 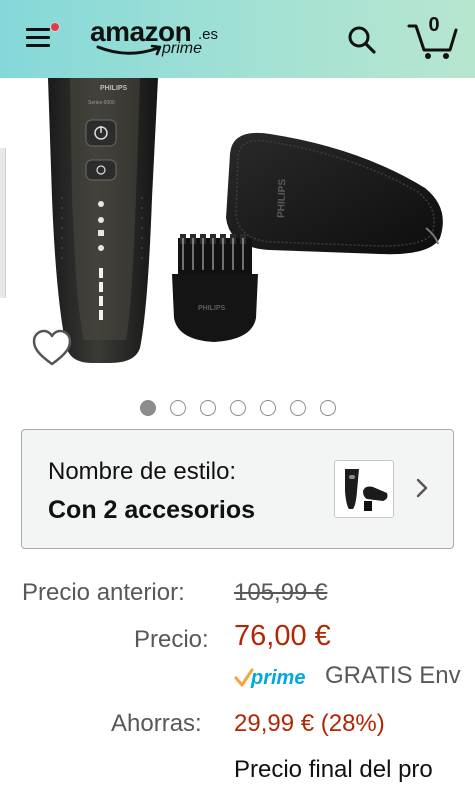 I want to click on menu-button, so click(x=44, y=39).